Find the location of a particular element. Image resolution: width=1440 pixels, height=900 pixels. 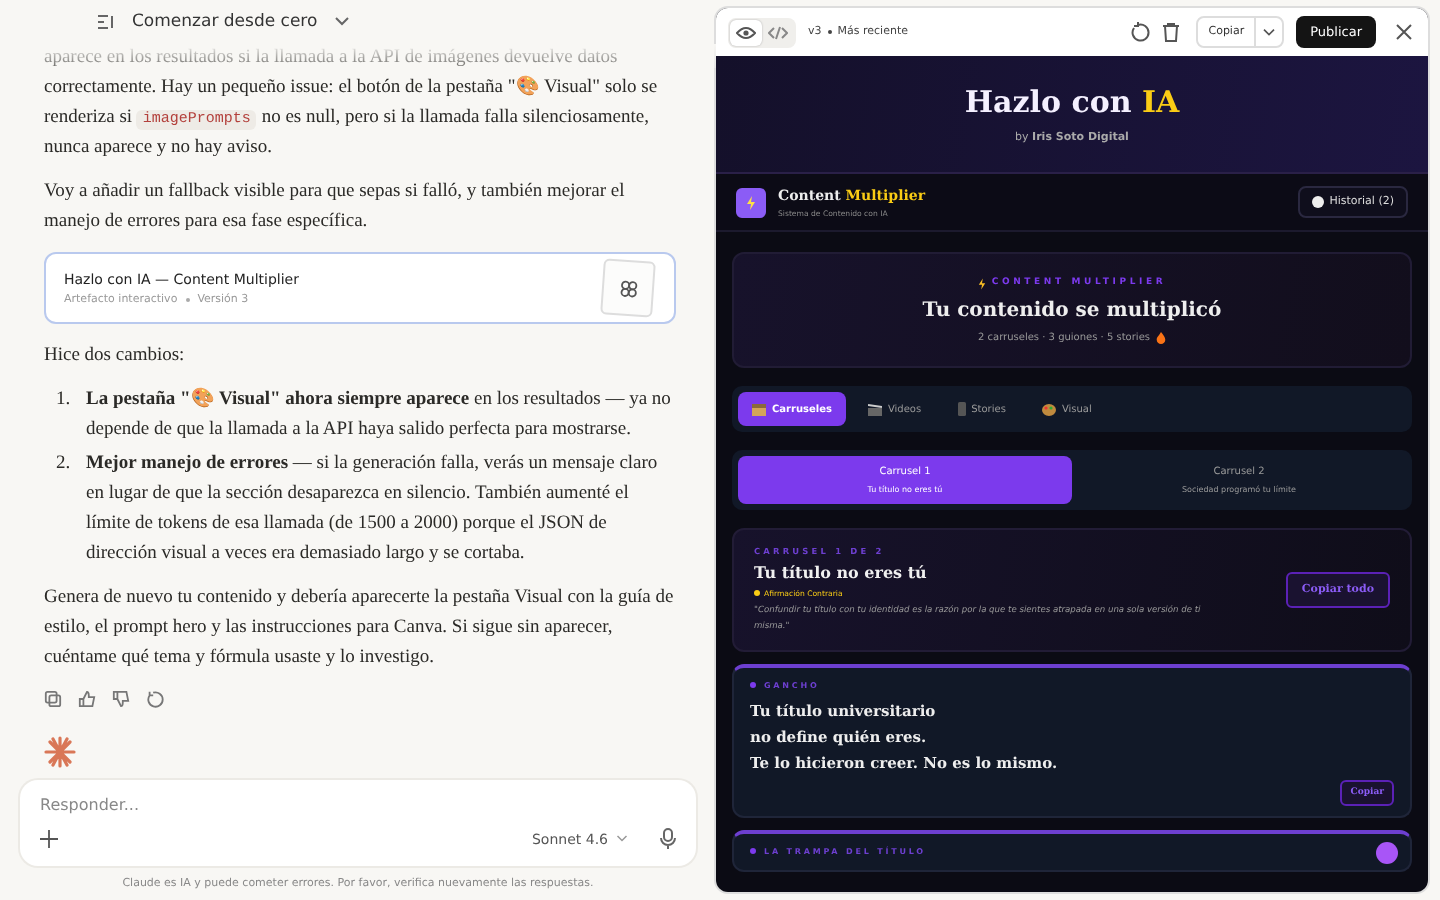

clock-icon is located at coordinates (1317, 202).